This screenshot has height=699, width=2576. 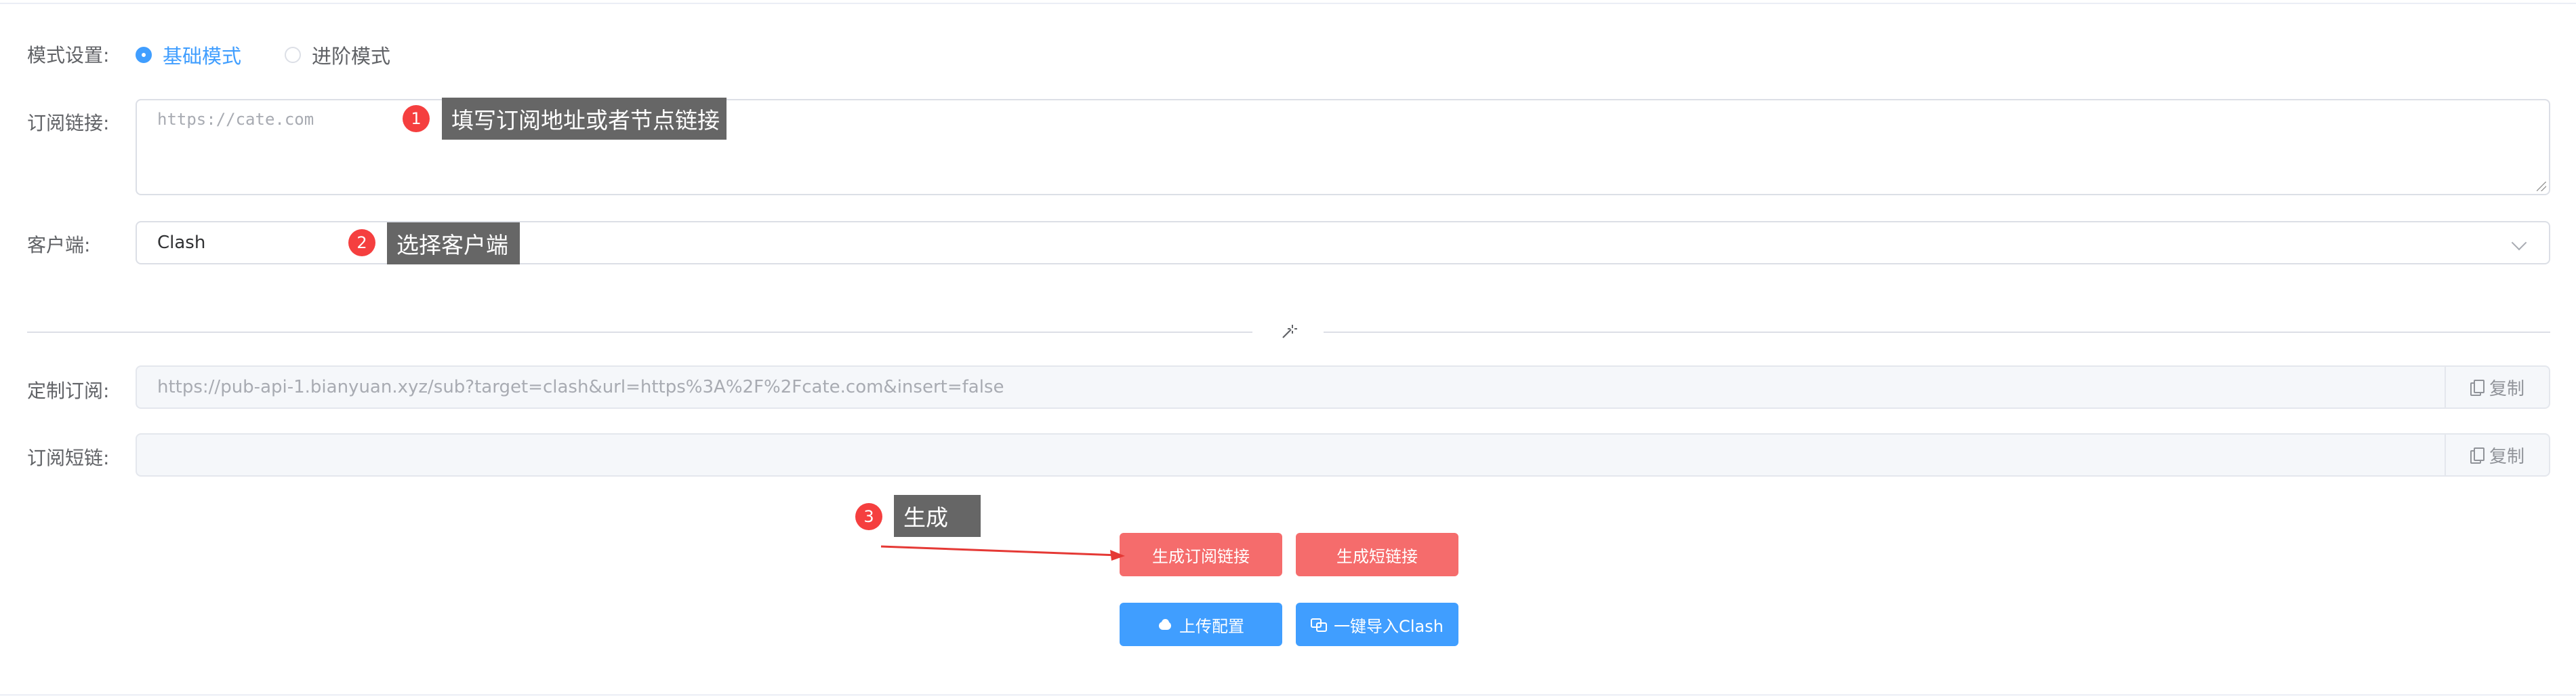 I want to click on custom-sub-label: 定制订阅:, so click(x=68, y=391).